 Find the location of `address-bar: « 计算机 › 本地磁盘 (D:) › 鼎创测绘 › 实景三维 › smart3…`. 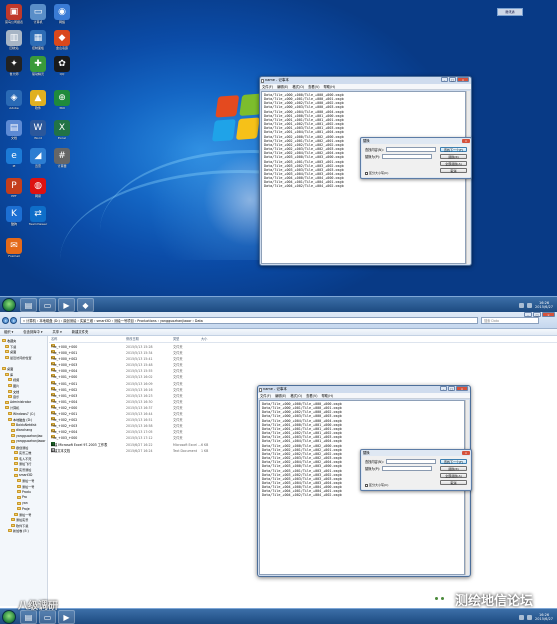

address-bar: « 计算机 › 本地磁盘 (D:) › 鼎创测绘 › 实景三维 › smart3… is located at coordinates (249, 320).